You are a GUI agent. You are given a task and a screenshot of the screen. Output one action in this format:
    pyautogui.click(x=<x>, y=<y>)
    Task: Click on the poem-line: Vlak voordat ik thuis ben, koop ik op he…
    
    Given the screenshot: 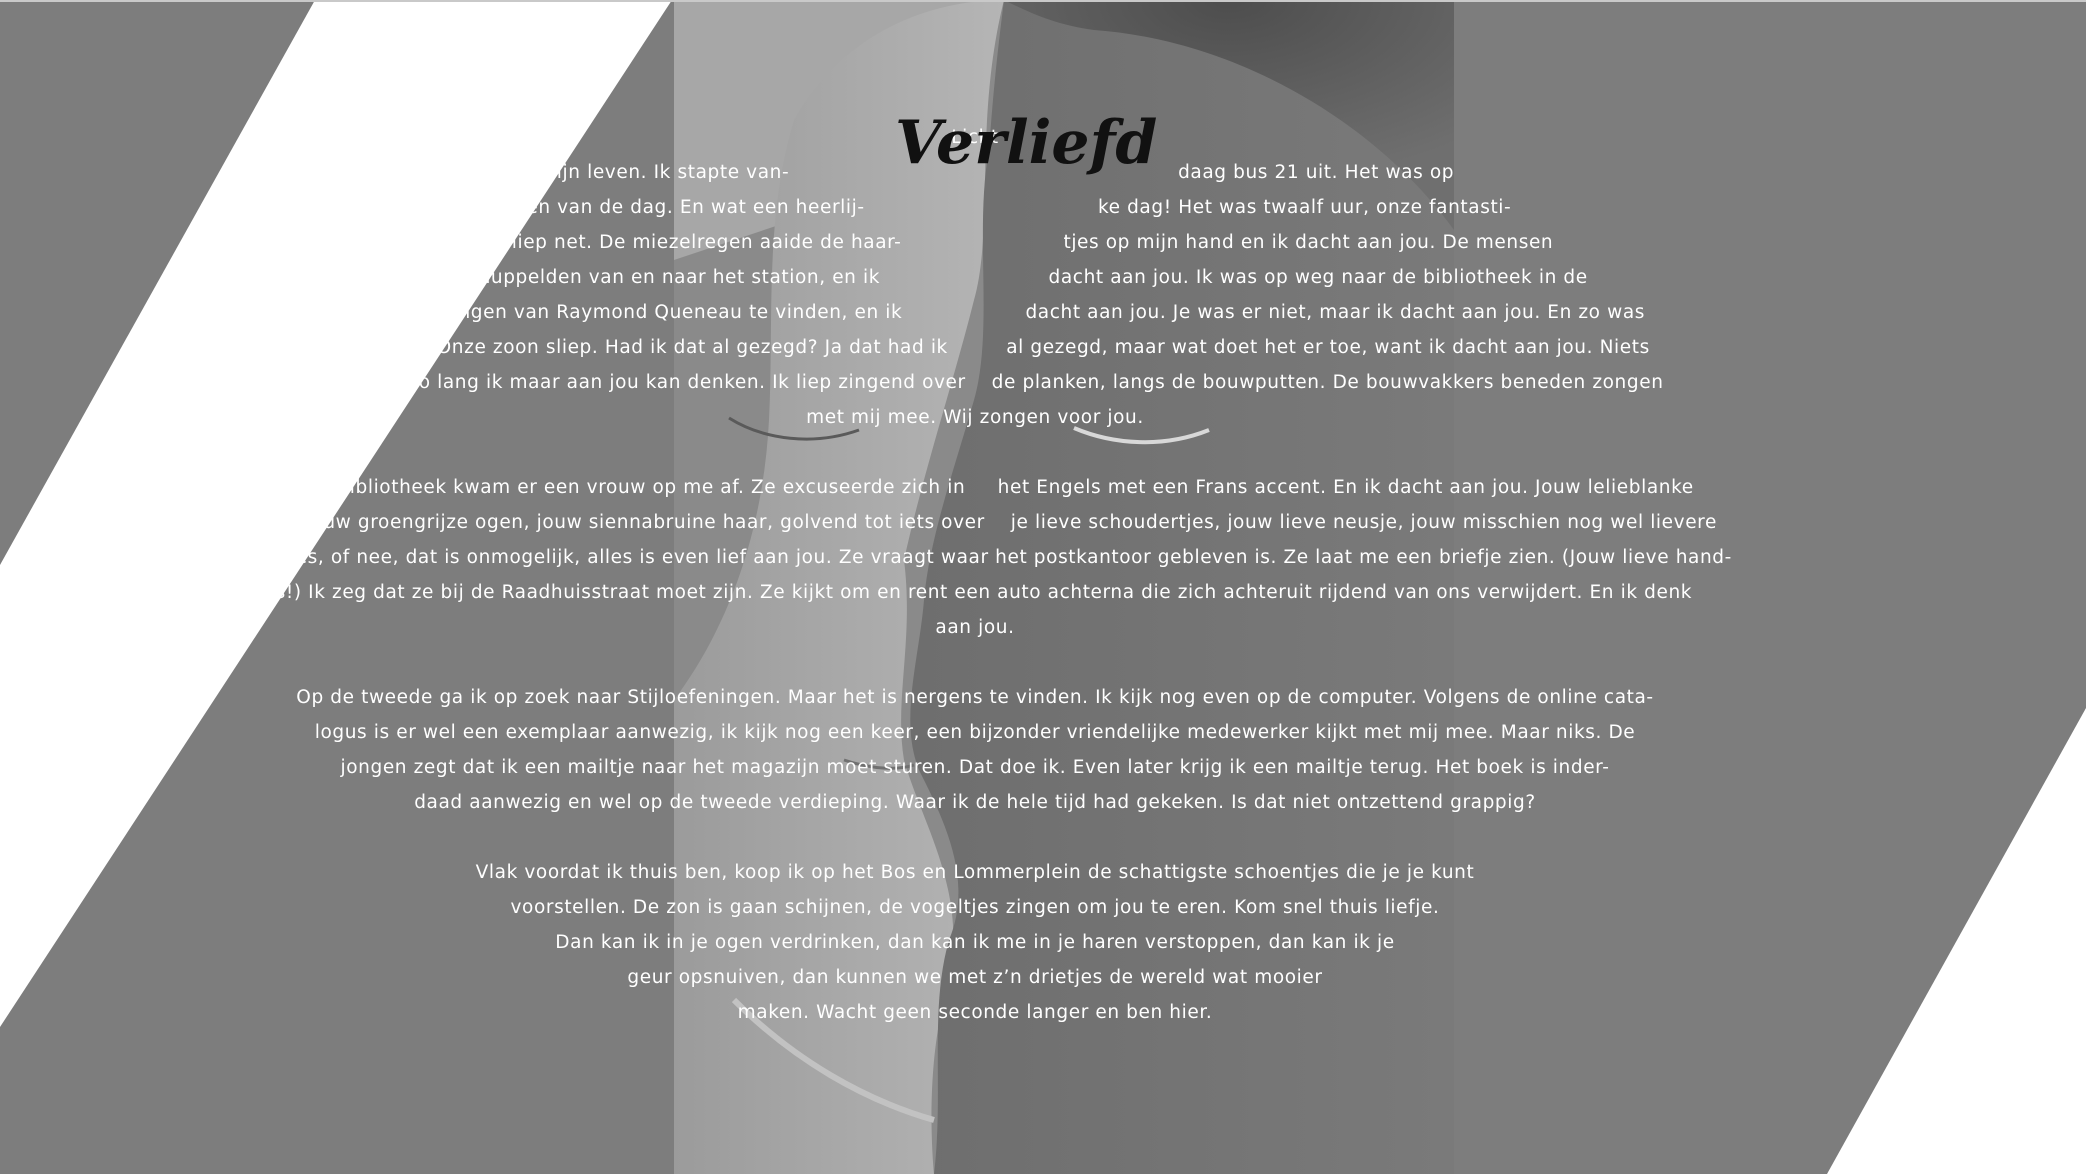 What is the action you would take?
    pyautogui.click(x=975, y=872)
    